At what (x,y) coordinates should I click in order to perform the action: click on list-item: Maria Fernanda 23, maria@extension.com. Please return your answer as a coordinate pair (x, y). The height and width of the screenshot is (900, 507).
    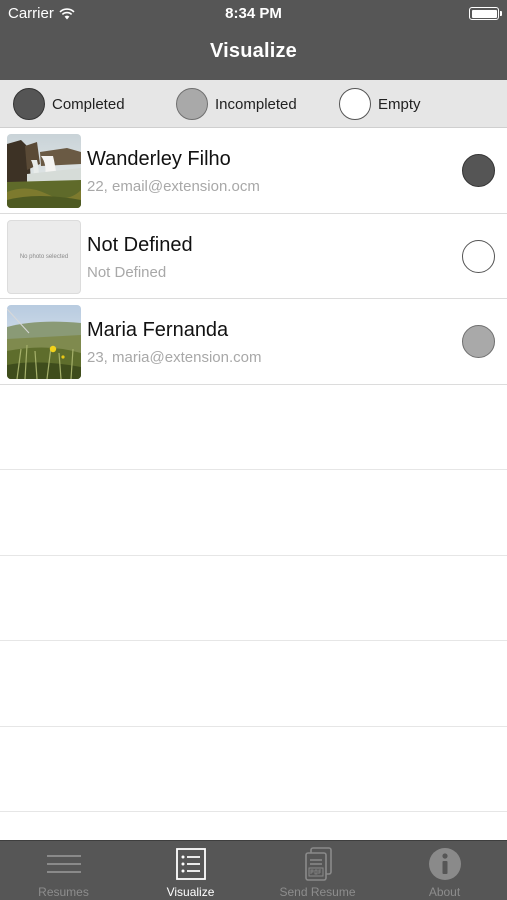
    Looking at the image, I should click on (253, 342).